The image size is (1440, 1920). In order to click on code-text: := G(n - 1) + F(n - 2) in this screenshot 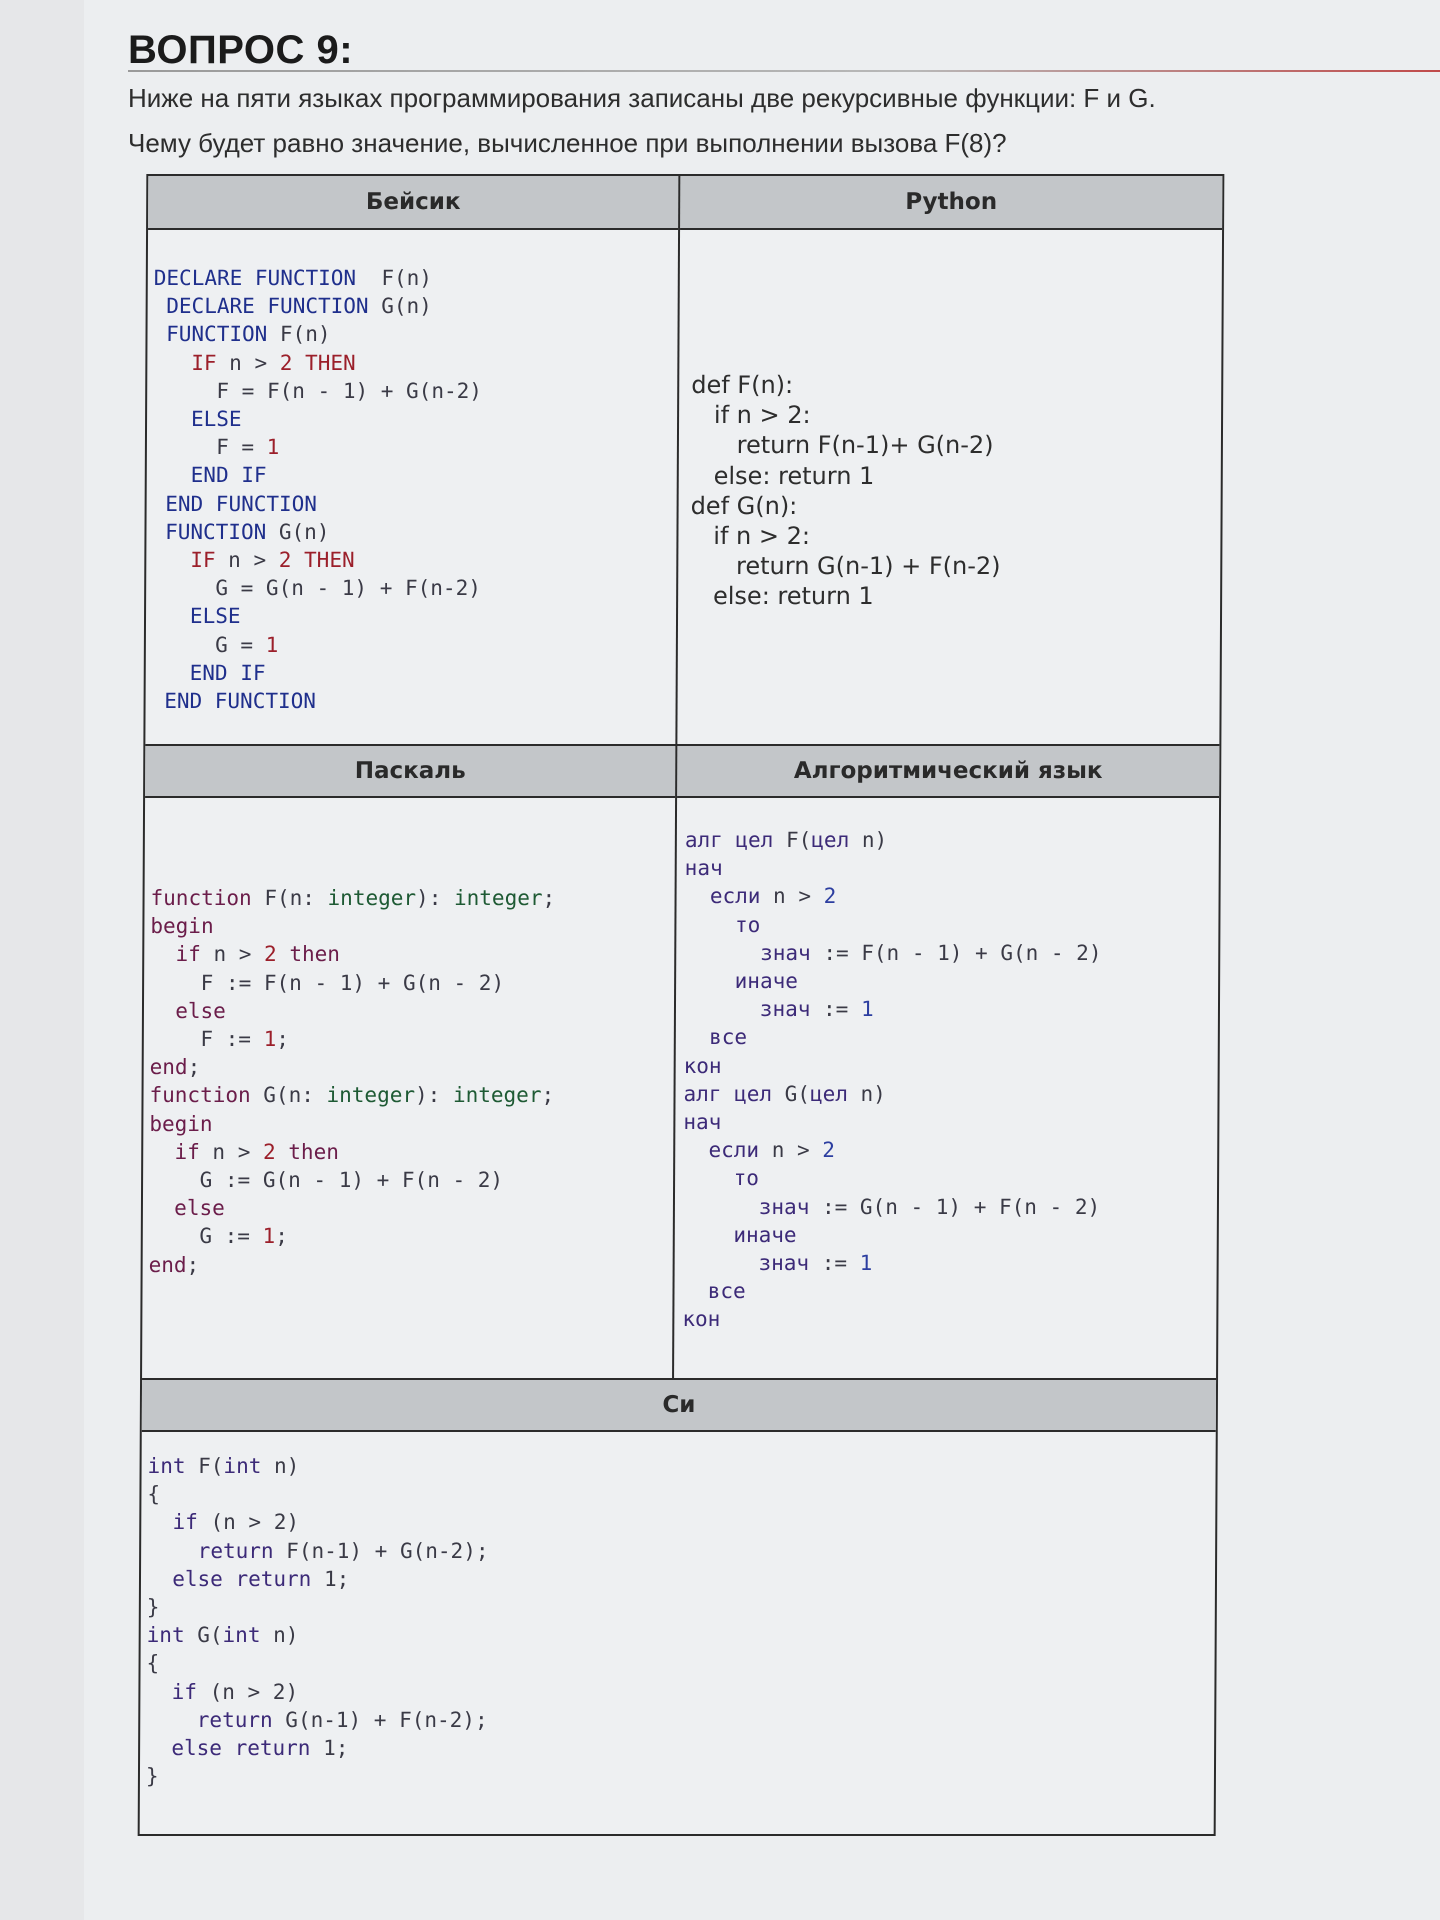, I will do `click(955, 1206)`.